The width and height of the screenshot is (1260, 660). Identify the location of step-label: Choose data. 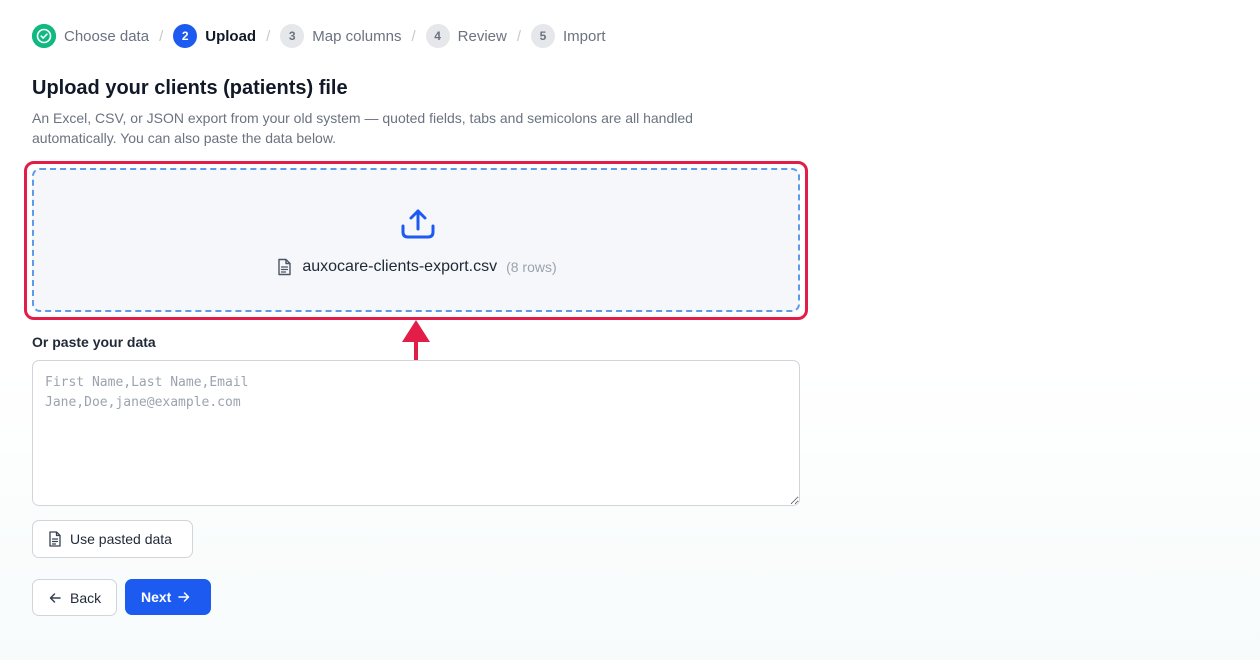
(107, 36).